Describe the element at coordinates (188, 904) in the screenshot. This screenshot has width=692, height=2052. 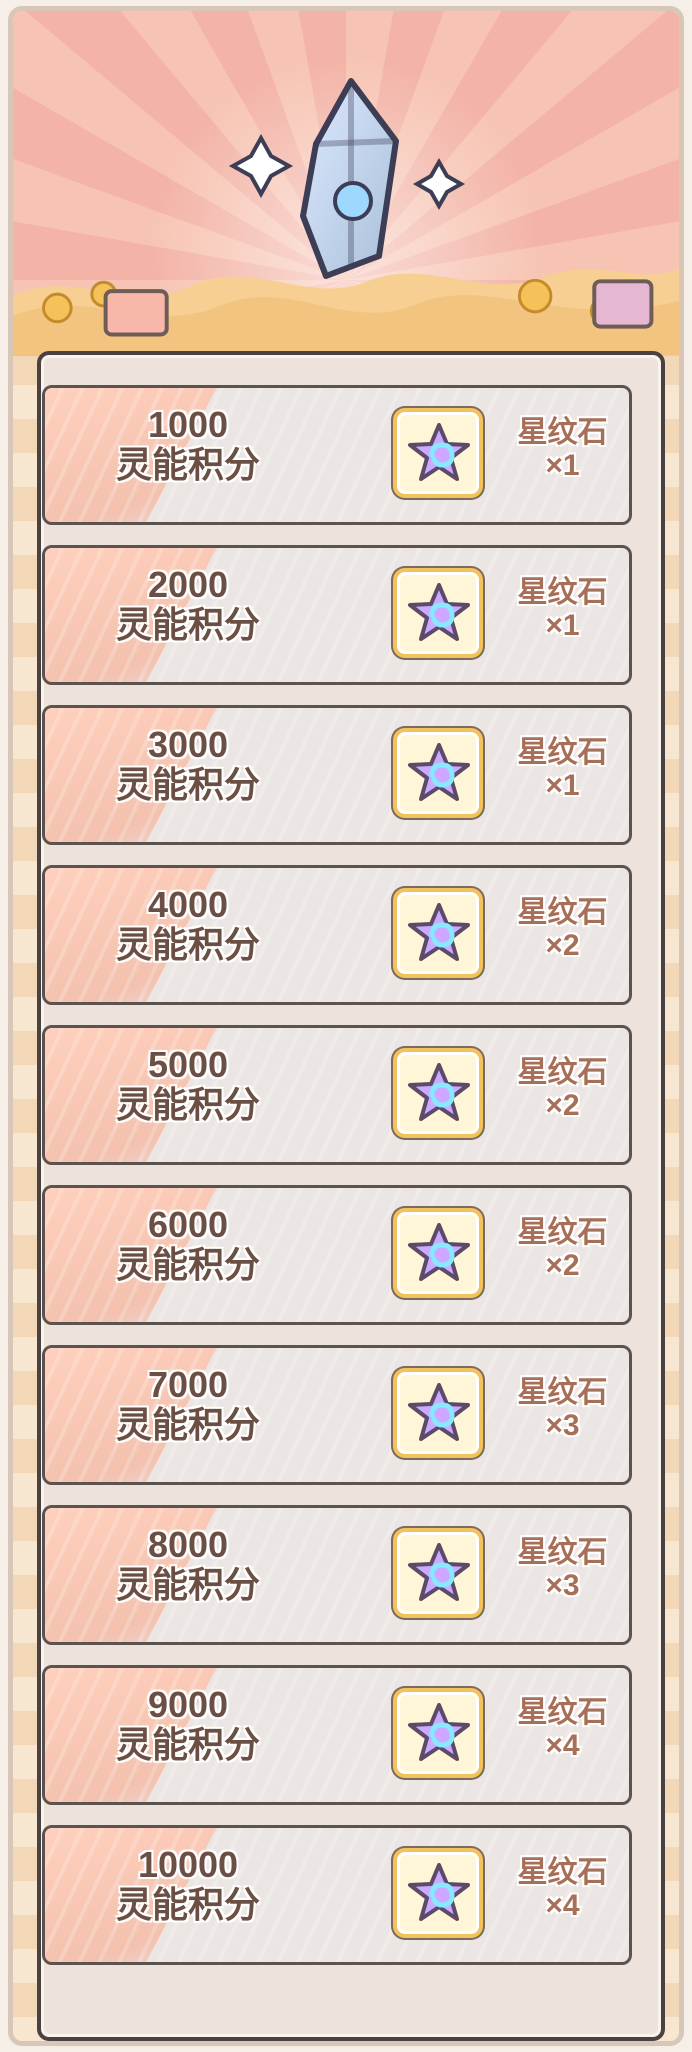
I see `score-value: 4000` at that location.